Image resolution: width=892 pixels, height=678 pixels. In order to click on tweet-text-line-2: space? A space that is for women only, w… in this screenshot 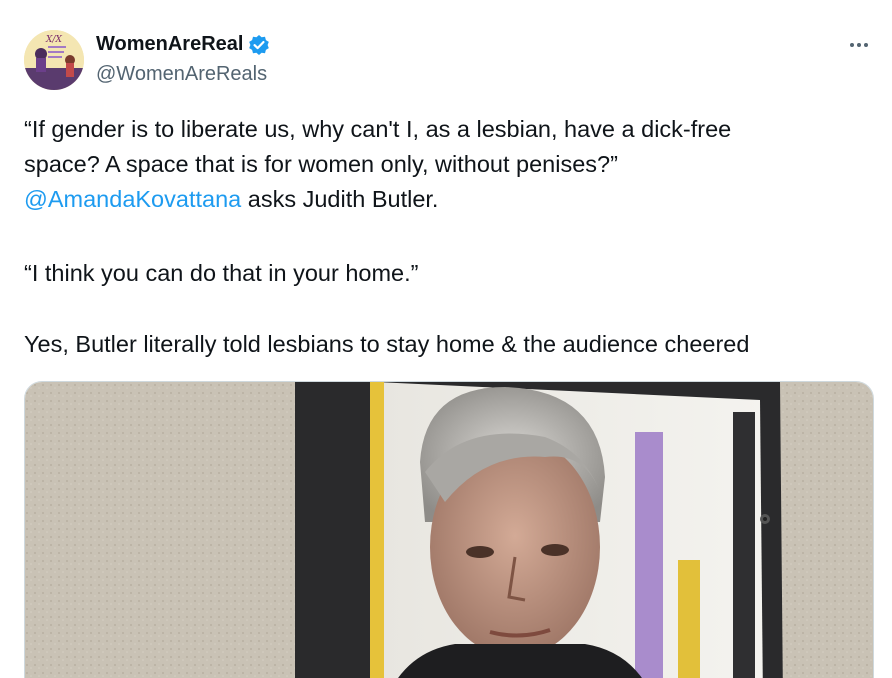, I will do `click(321, 164)`.